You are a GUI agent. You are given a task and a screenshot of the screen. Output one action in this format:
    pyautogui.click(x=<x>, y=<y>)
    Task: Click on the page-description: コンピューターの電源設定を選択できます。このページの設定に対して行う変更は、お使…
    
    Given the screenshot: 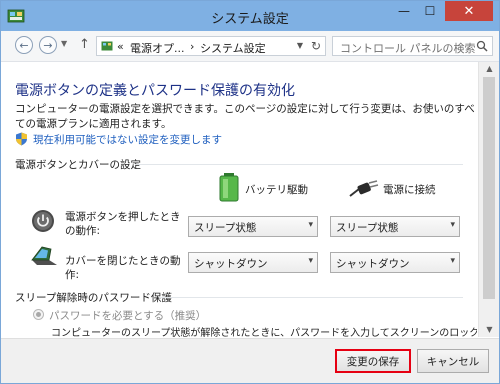 What is the action you would take?
    pyautogui.click(x=245, y=116)
    